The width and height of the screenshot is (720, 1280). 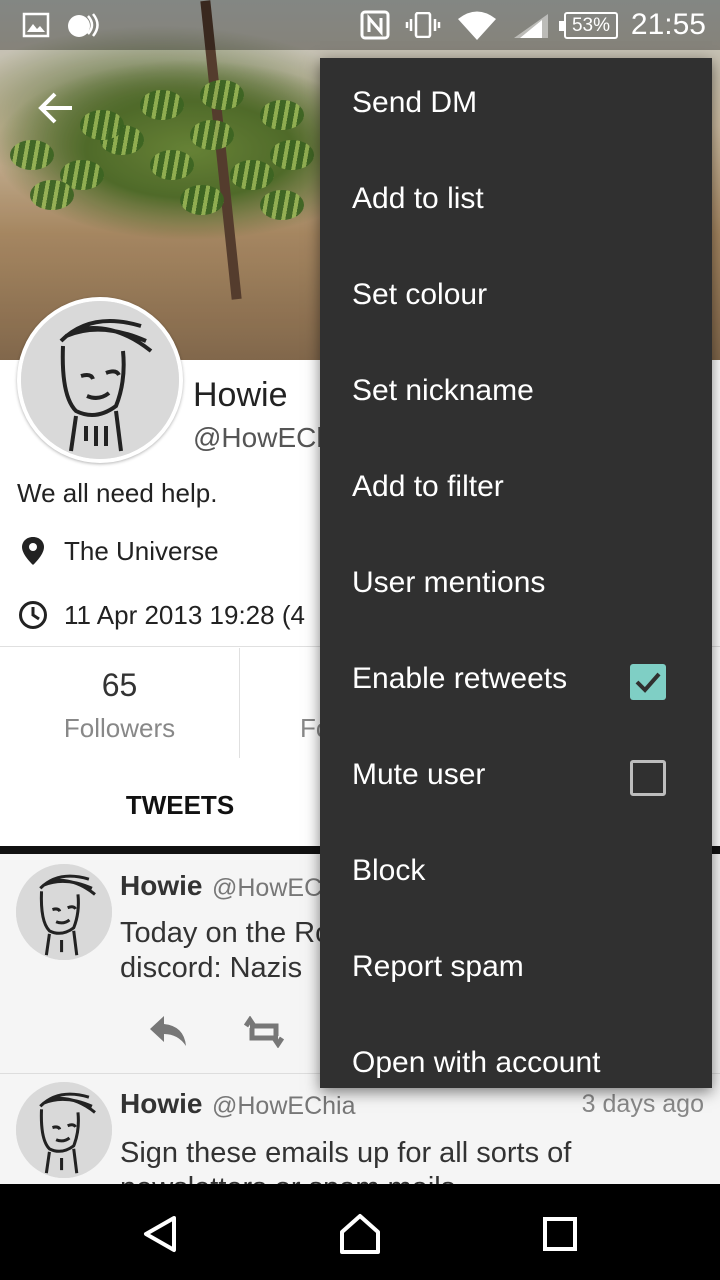 I want to click on menu-item-set-nickname: Set nickname, so click(x=516, y=394).